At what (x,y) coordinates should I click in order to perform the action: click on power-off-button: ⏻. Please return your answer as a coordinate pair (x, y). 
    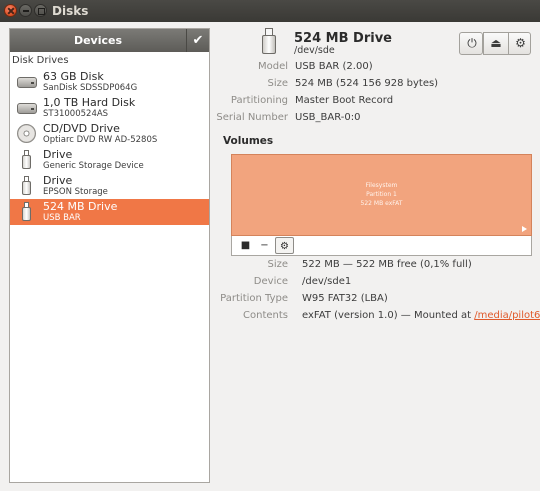
    Looking at the image, I should click on (471, 43).